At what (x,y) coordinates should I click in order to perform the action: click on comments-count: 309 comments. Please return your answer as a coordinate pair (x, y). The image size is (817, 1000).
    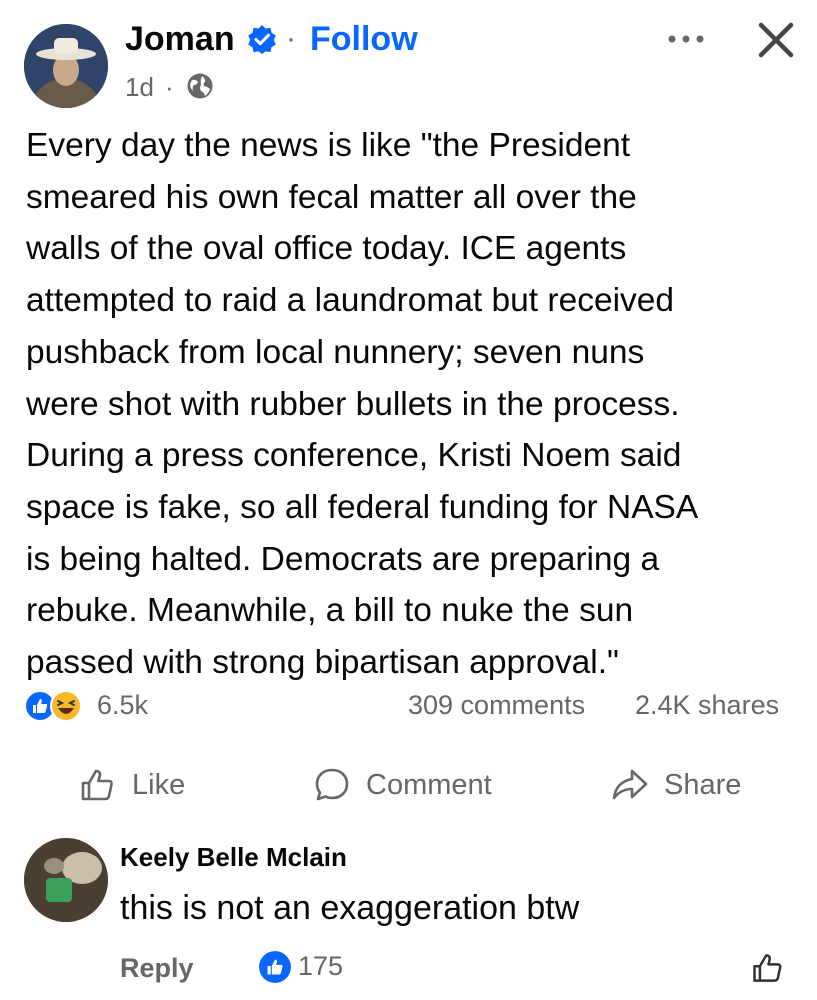
    Looking at the image, I should click on (496, 705).